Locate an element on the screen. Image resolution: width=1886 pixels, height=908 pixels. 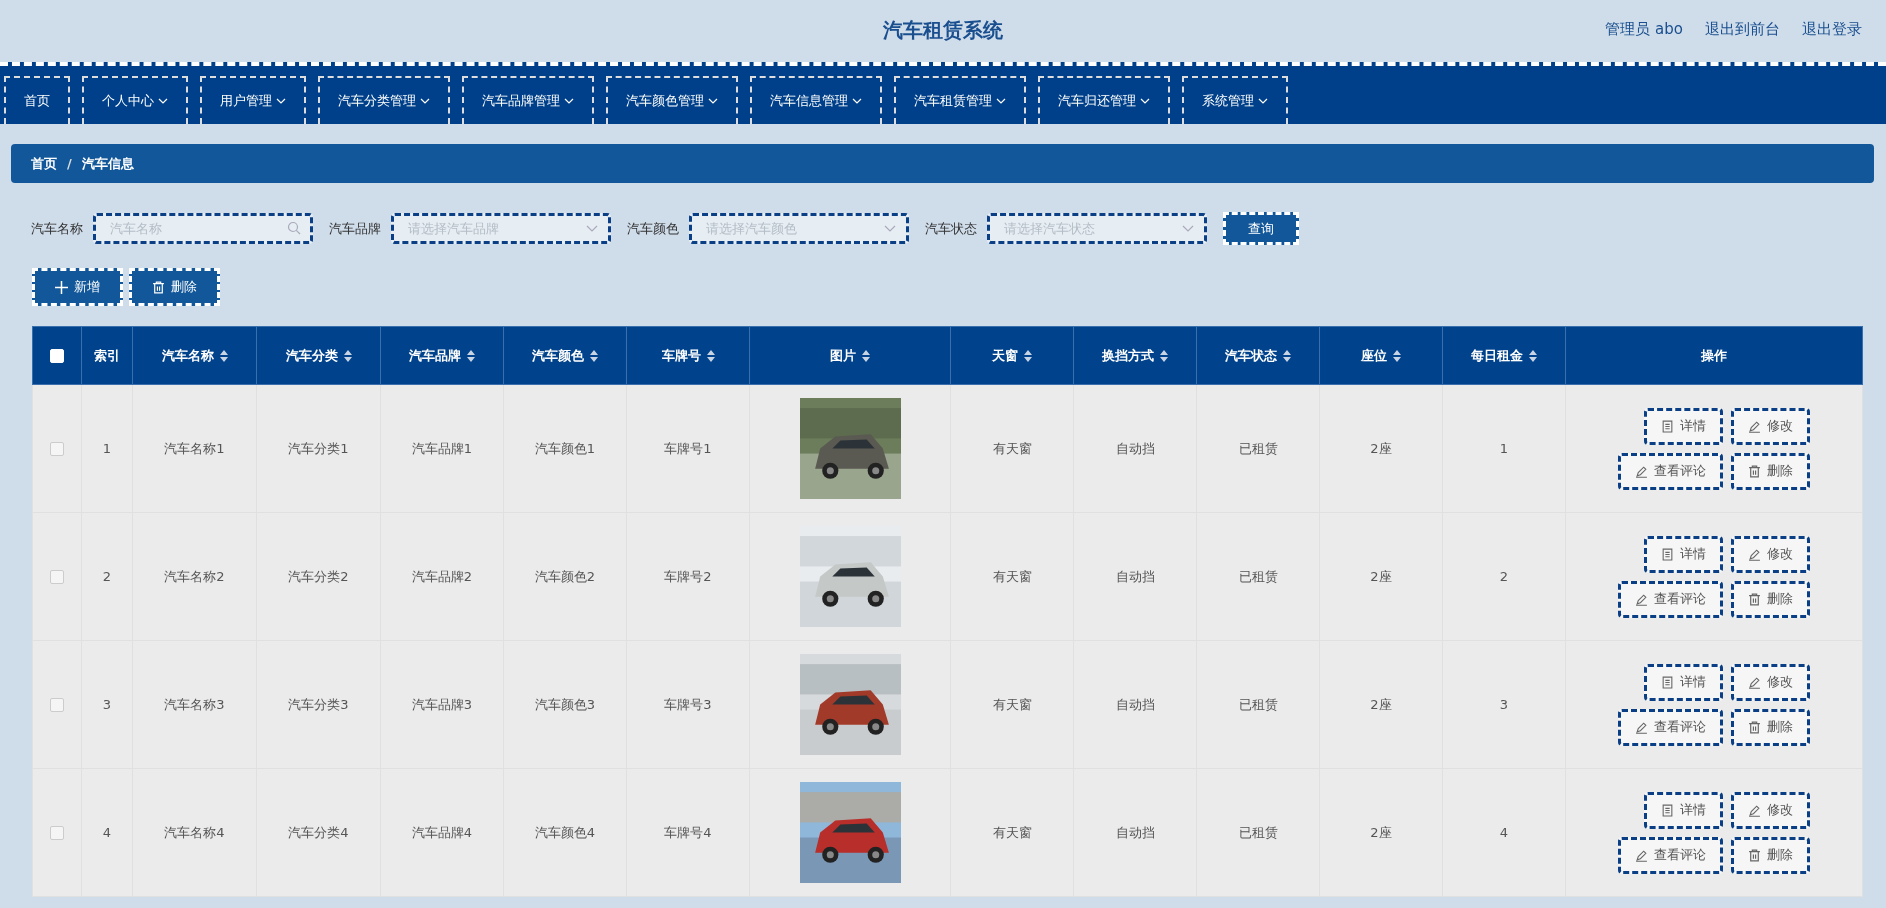
index-cell: 4 is located at coordinates (107, 832).